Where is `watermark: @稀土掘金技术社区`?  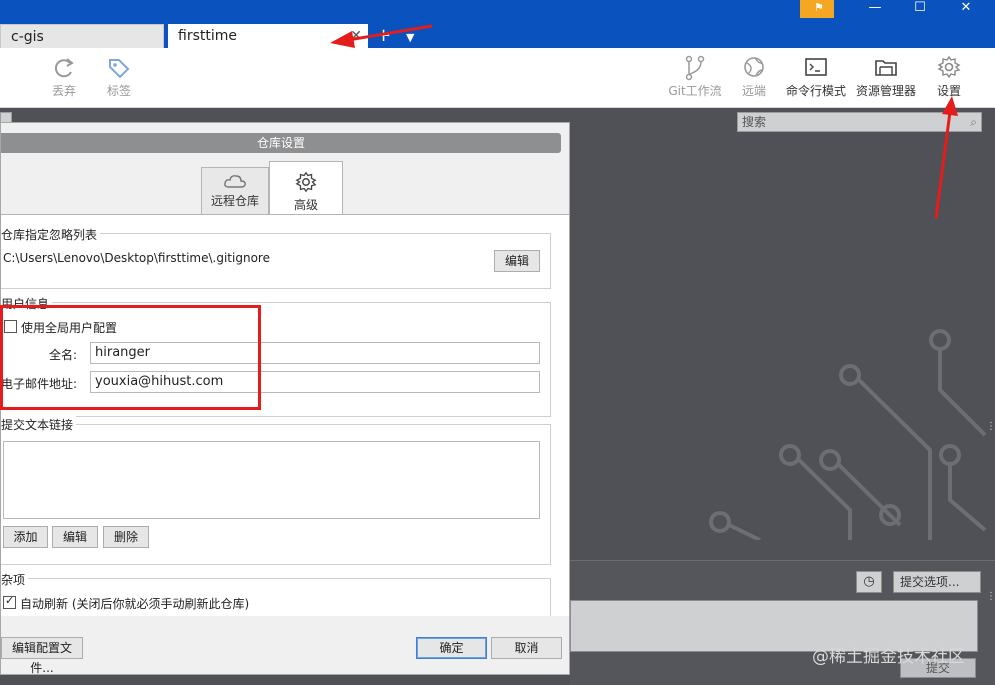 watermark: @稀土掘金技术社区 is located at coordinates (888, 657).